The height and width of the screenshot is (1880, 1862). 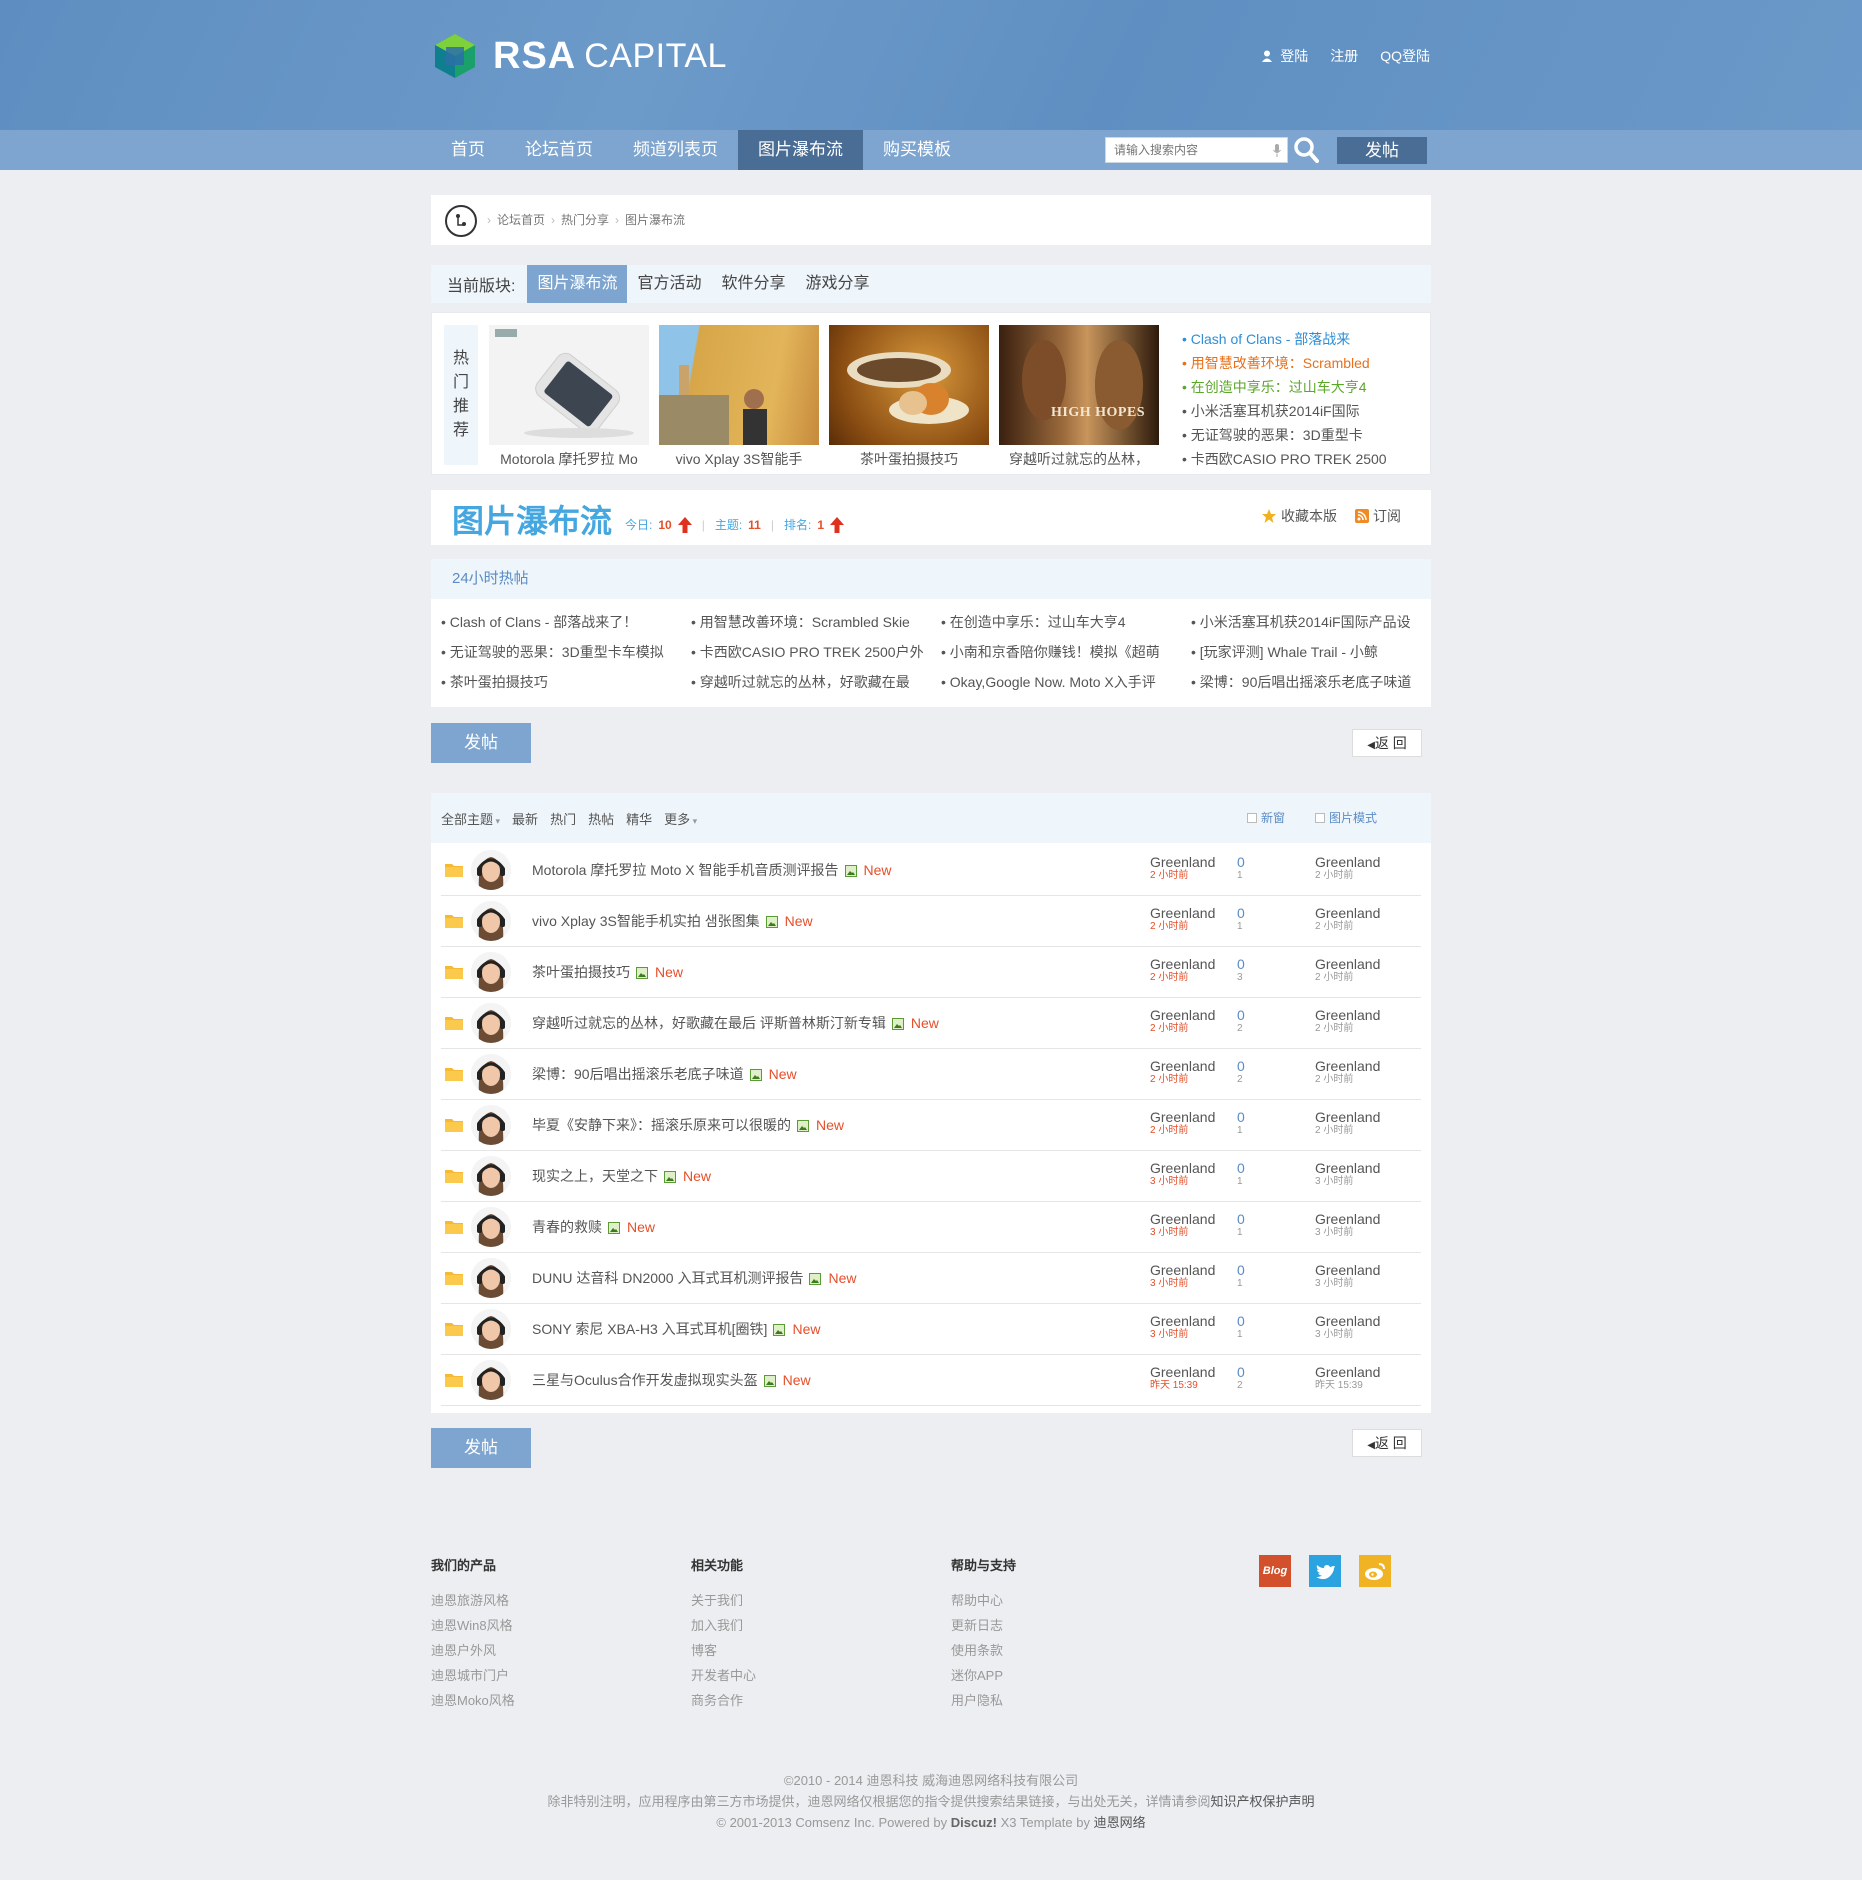 I want to click on header-post-button: 发帖, so click(x=1382, y=150).